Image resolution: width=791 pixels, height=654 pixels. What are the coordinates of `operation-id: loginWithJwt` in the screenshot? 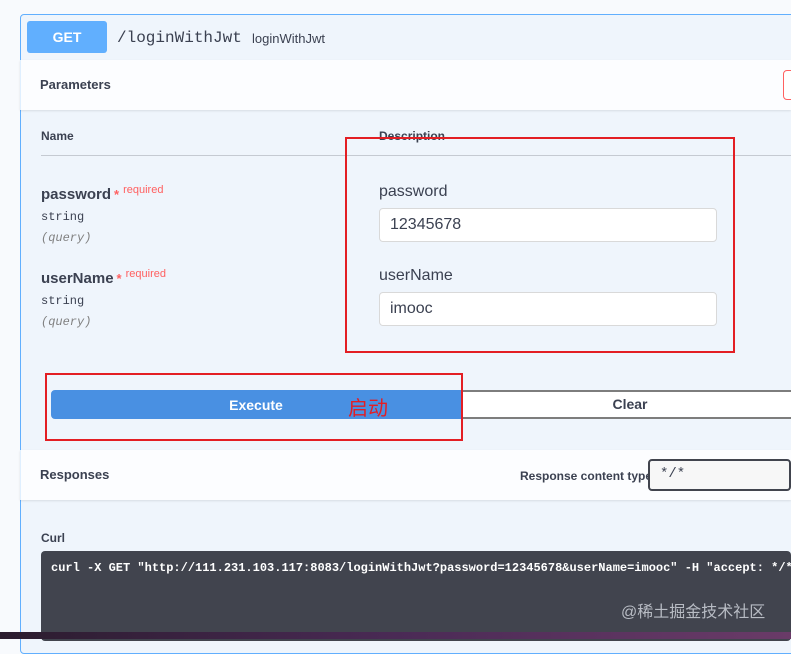 It's located at (288, 38).